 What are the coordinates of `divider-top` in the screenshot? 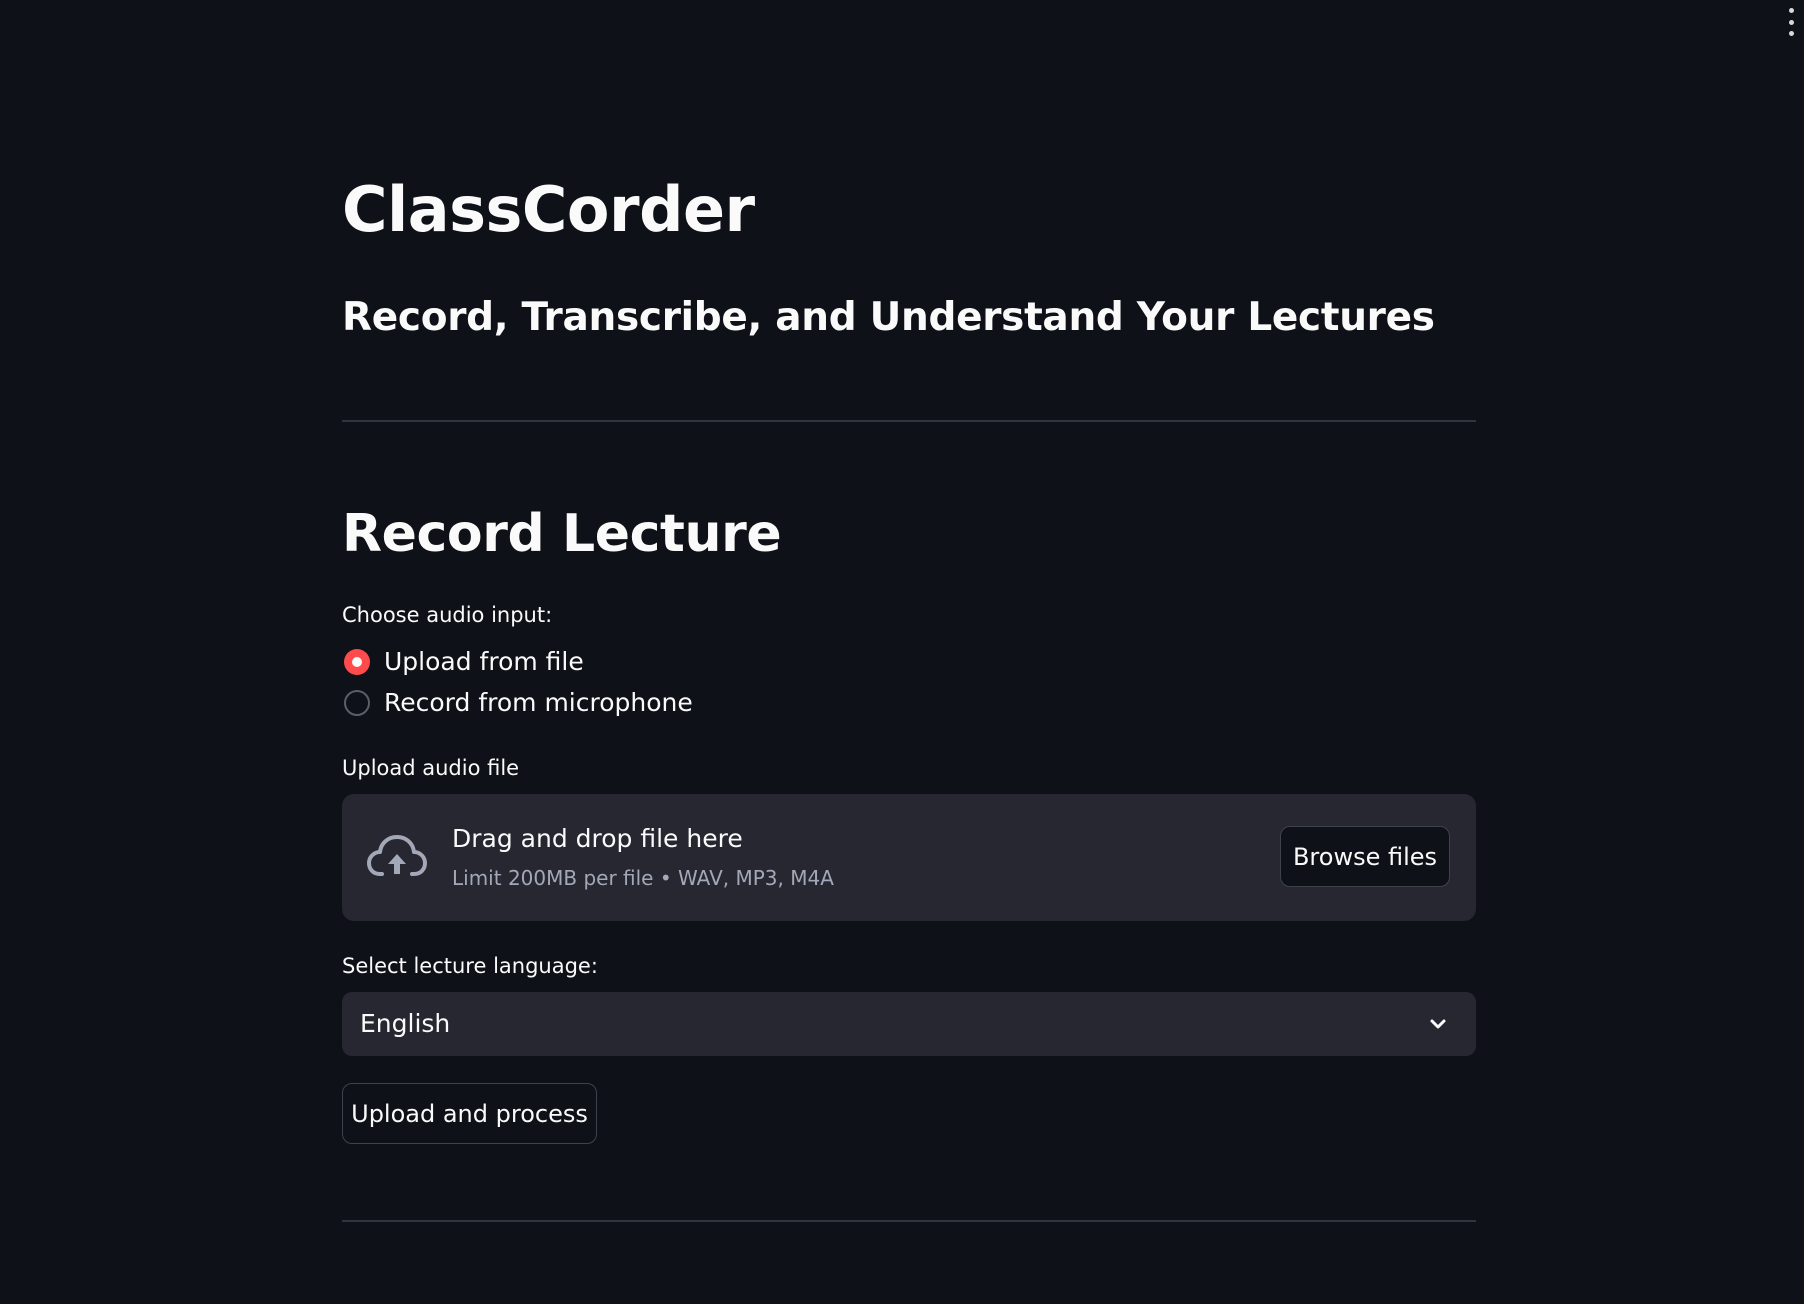 It's located at (909, 421).